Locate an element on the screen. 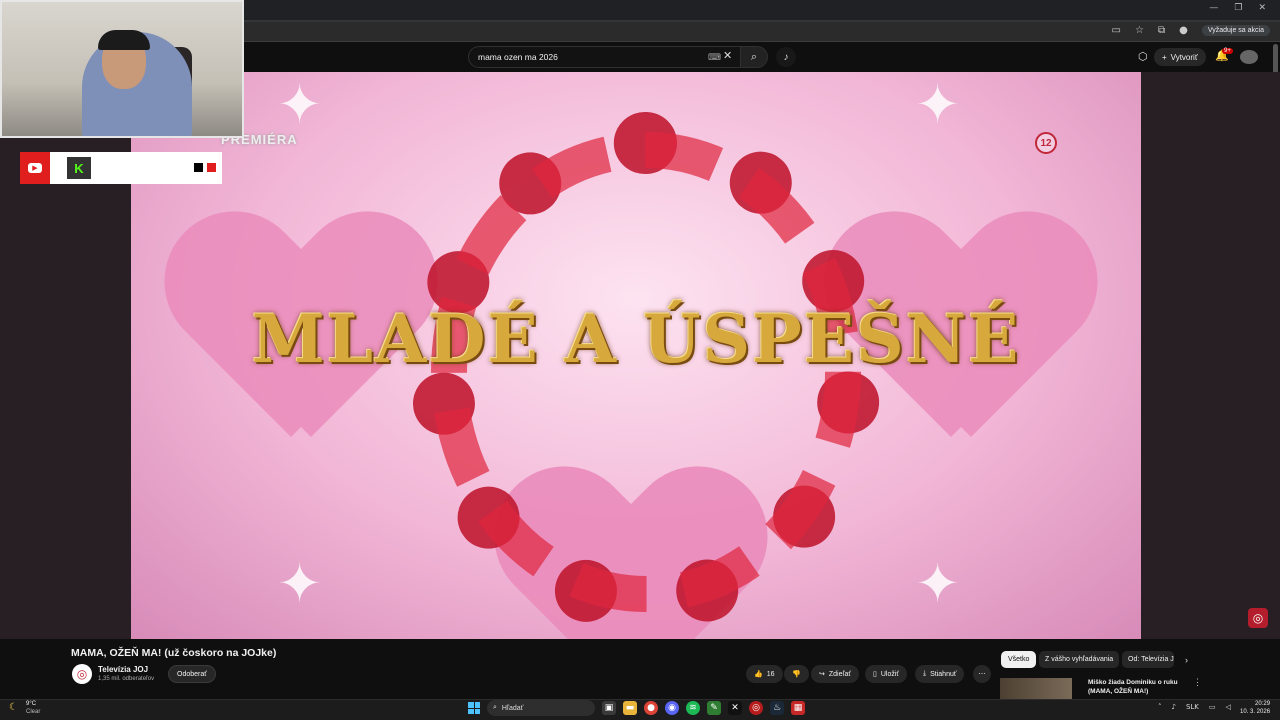 The image size is (1280, 720). volume-icon: ◁ is located at coordinates (1228, 707).